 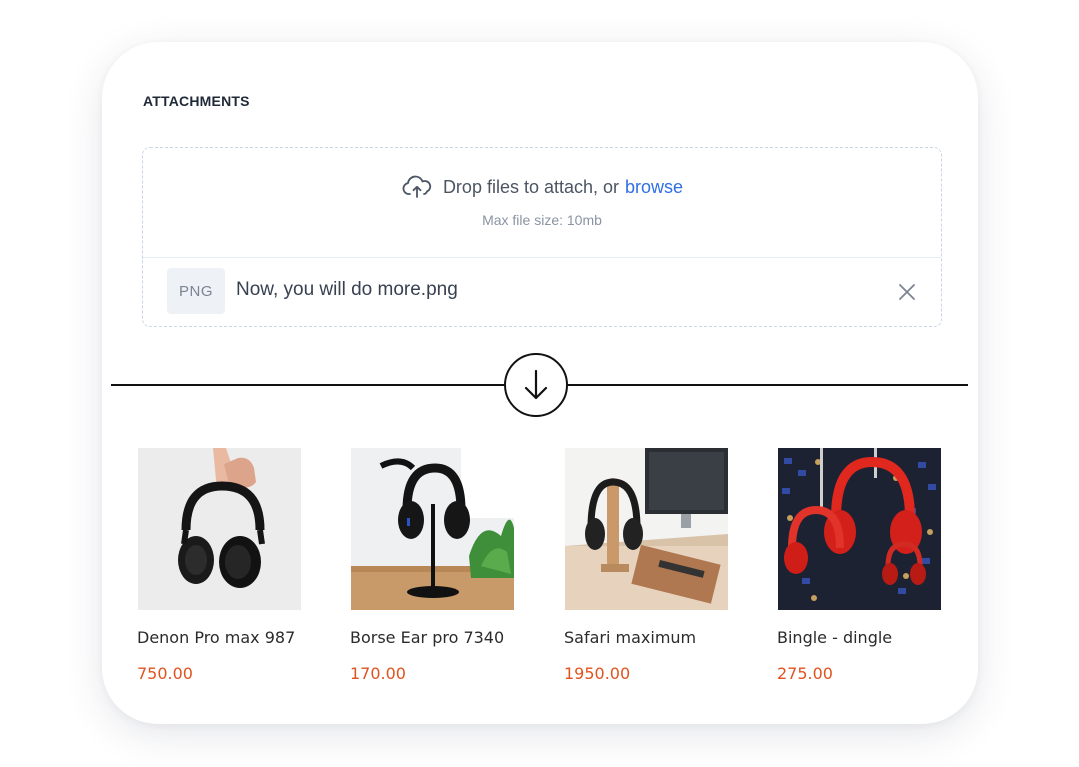 I want to click on arrow-down-icon, so click(x=536, y=384).